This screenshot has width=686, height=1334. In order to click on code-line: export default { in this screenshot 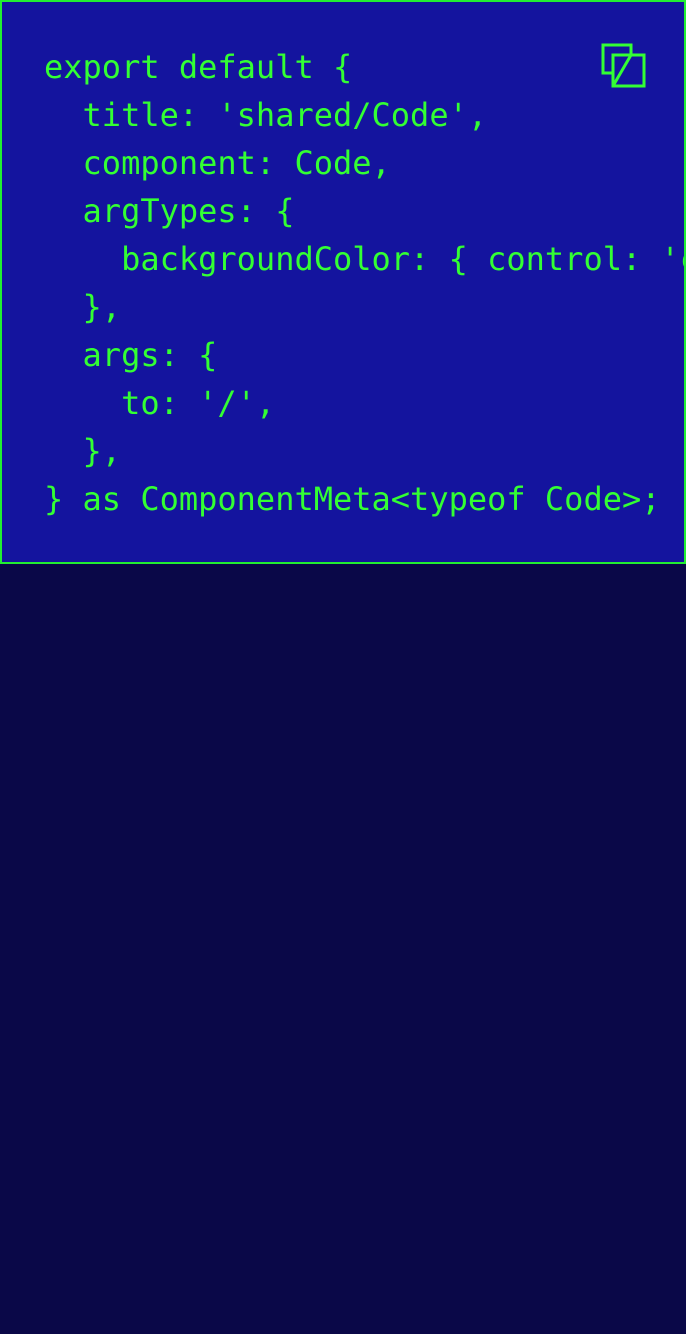, I will do `click(198, 67)`.